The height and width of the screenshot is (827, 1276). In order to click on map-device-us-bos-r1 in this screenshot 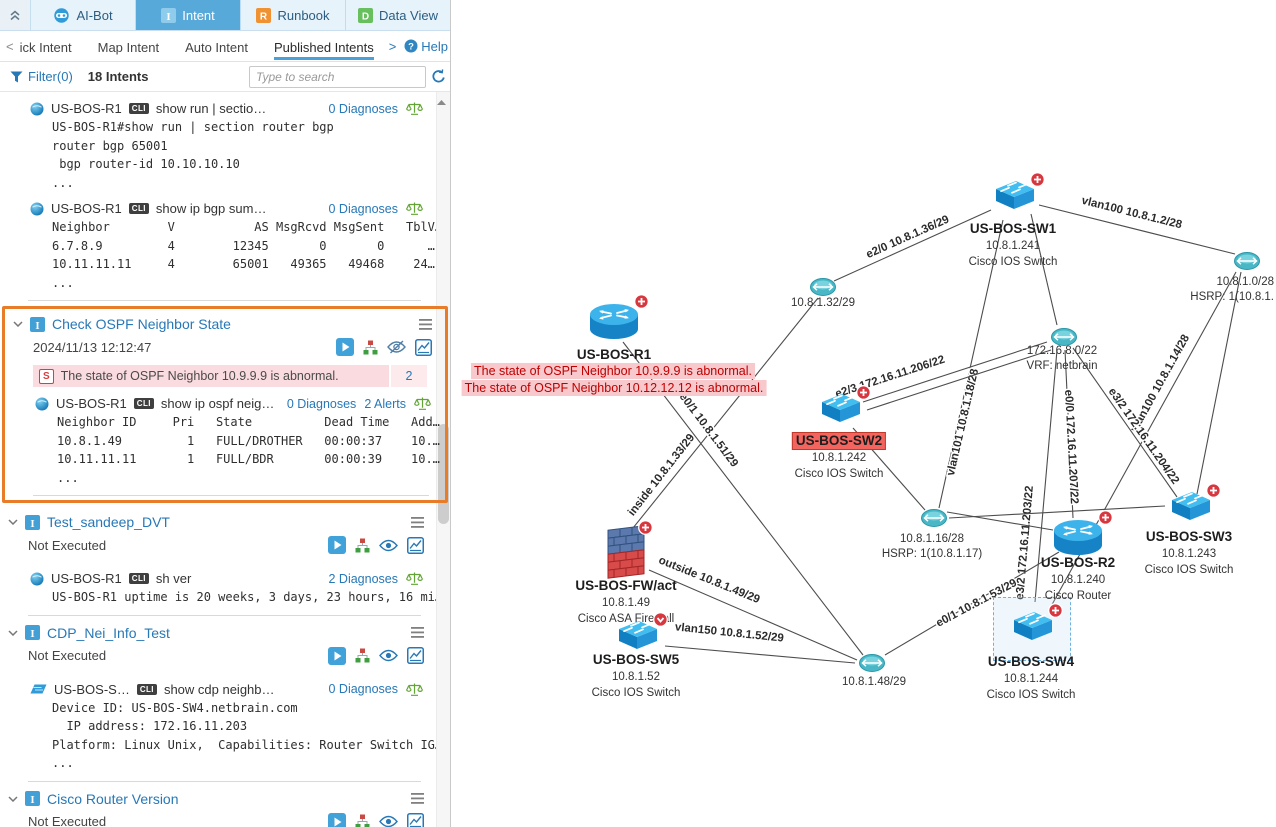, I will do `click(618, 318)`.